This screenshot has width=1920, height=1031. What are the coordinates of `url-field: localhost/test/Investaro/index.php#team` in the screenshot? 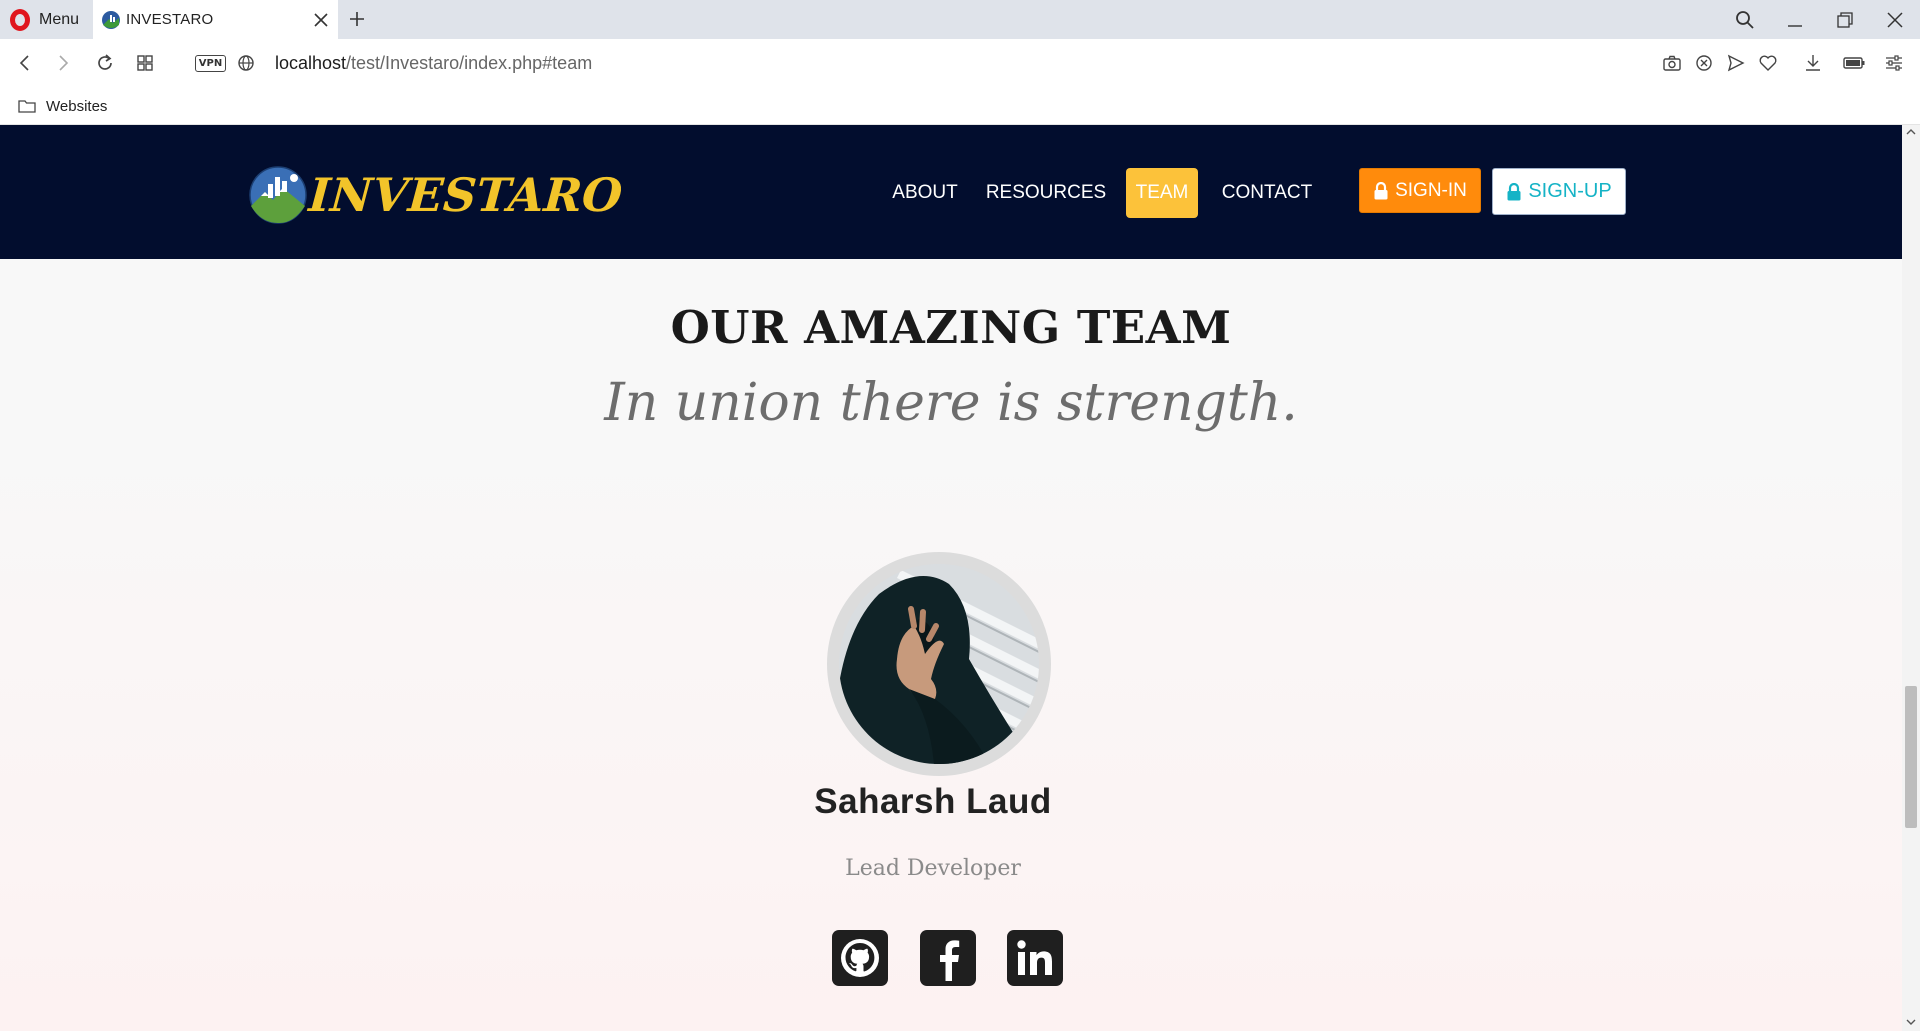 It's located at (433, 63).